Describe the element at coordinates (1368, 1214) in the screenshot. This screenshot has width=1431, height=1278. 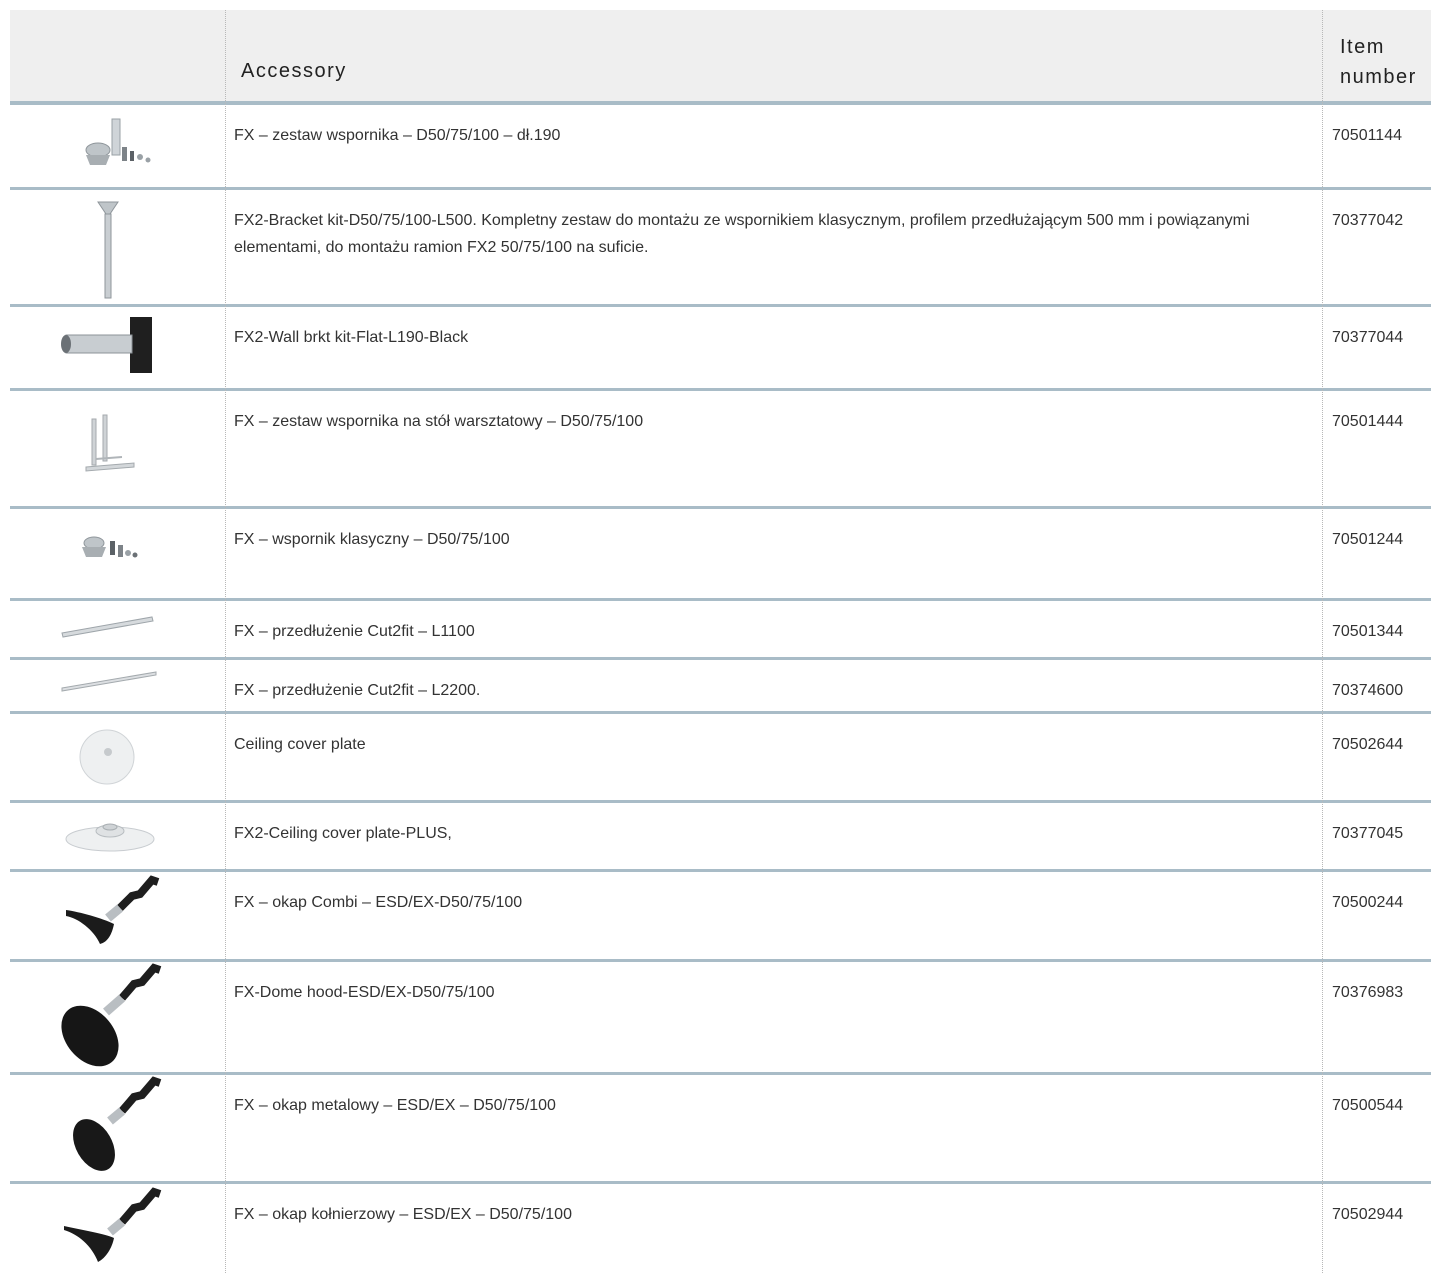
I see `row-item-number: 70502944` at that location.